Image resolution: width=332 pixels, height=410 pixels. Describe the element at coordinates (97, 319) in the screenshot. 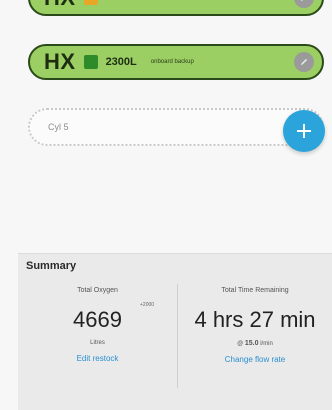

I see `total-oxygen-value: 4669` at that location.